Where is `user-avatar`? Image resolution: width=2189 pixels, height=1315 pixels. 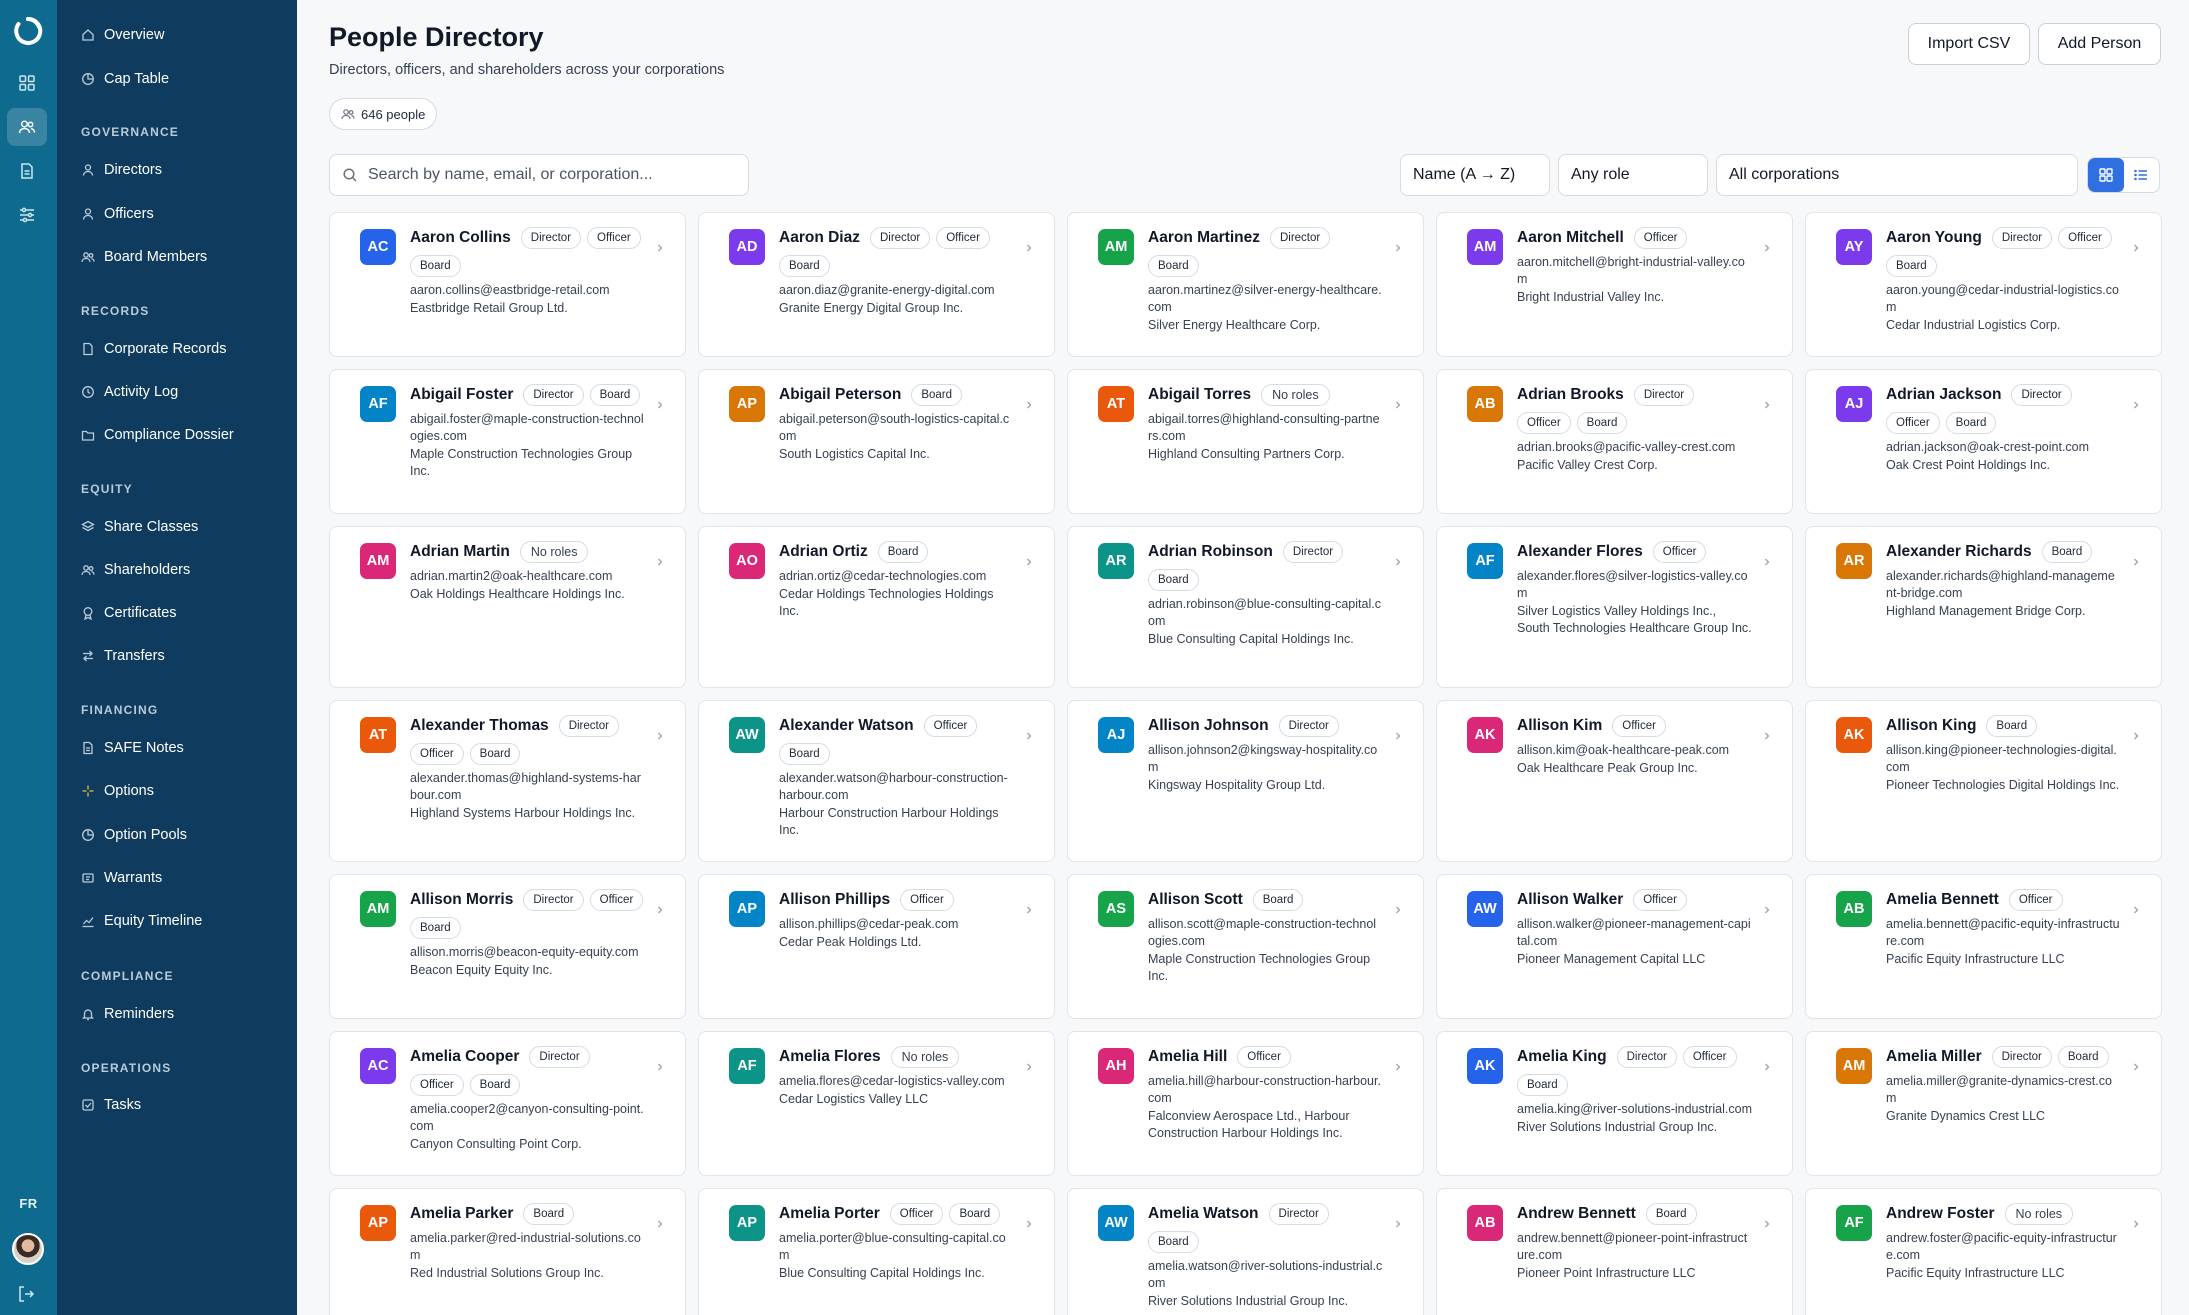 user-avatar is located at coordinates (28, 1249).